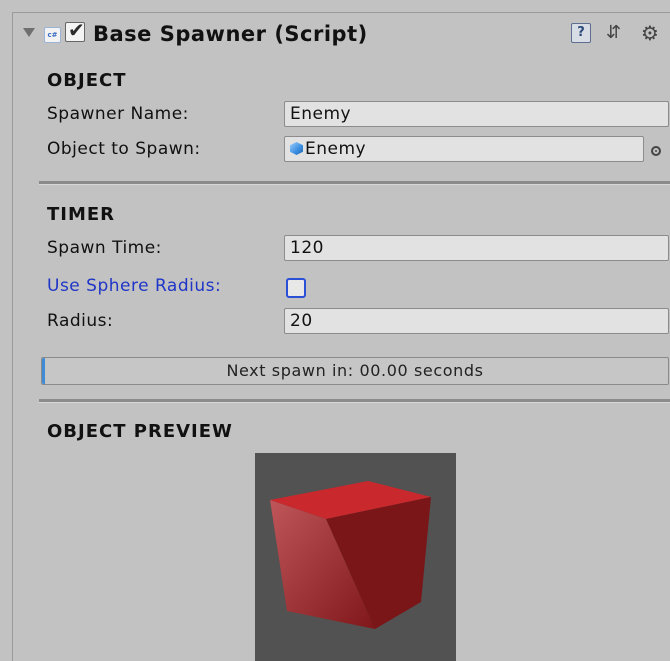 Image resolution: width=670 pixels, height=661 pixels. What do you see at coordinates (476, 114) in the screenshot?
I see `spawner-name-field: Enemy` at bounding box center [476, 114].